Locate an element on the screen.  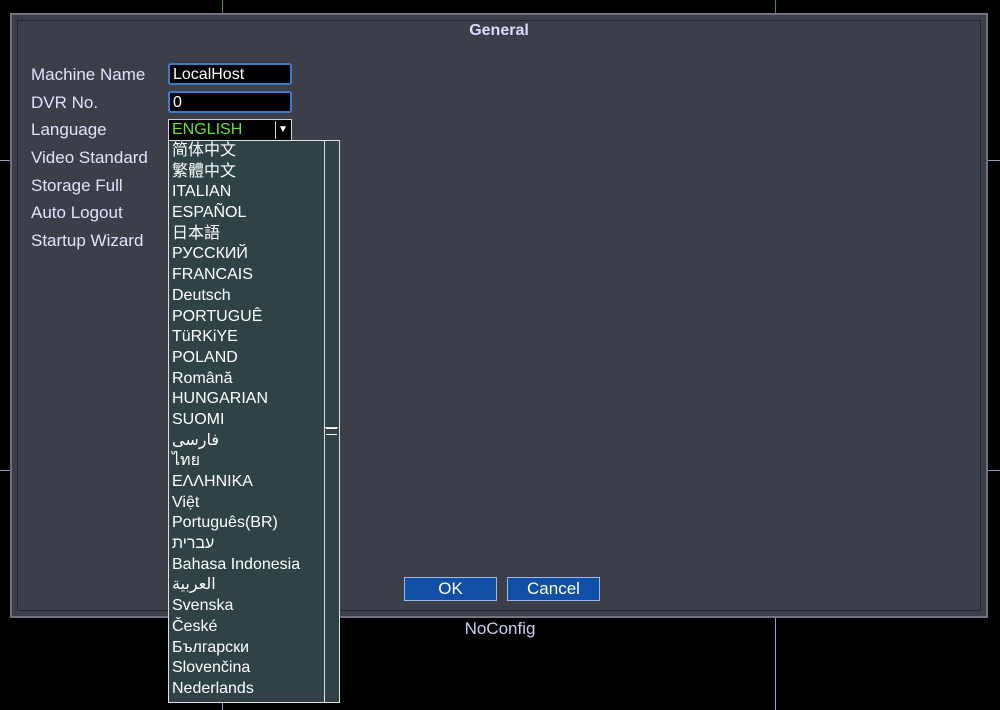
language-option: עברית is located at coordinates (247, 544).